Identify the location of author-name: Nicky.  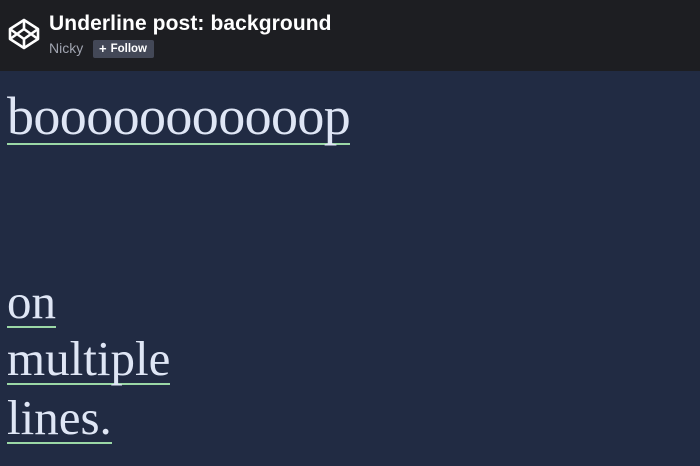
(66, 48).